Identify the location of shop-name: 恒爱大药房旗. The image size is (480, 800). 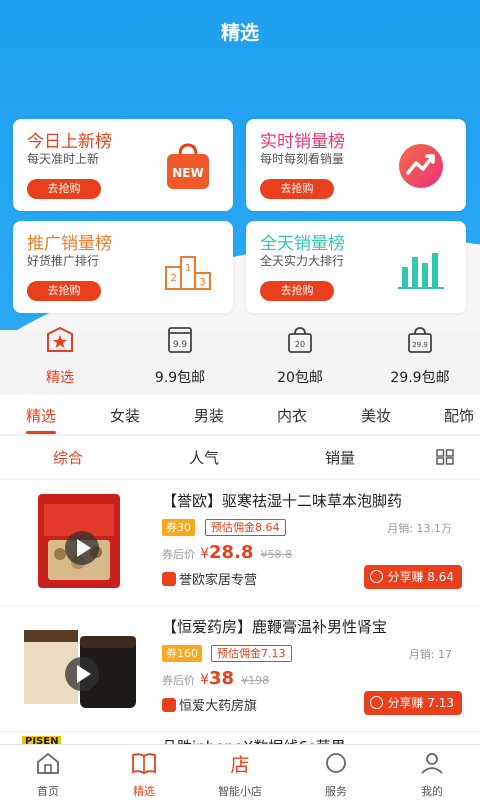
(218, 706).